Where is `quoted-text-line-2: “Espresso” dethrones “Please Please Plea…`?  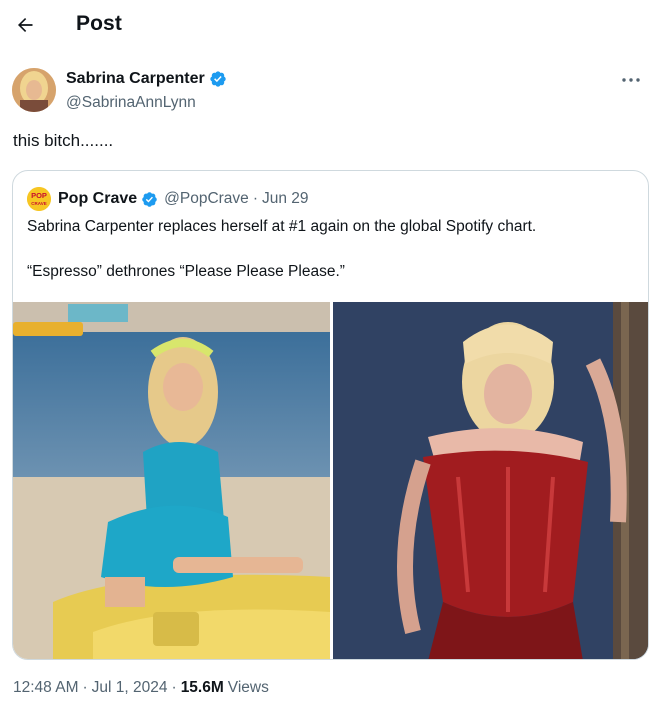
quoted-text-line-2: “Espresso” dethrones “Please Please Plea… is located at coordinates (186, 271).